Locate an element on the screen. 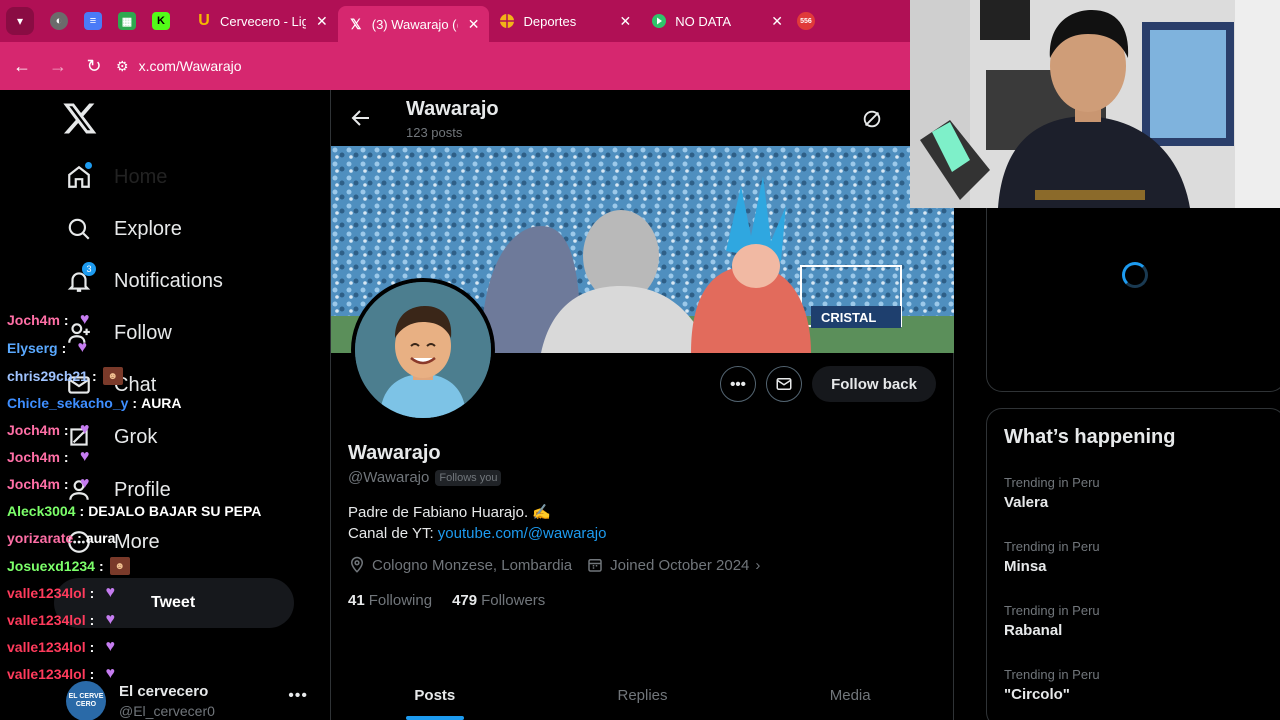 Image resolution: width=1280 pixels, height=720 pixels. chevron-right-icon: › is located at coordinates (757, 565).